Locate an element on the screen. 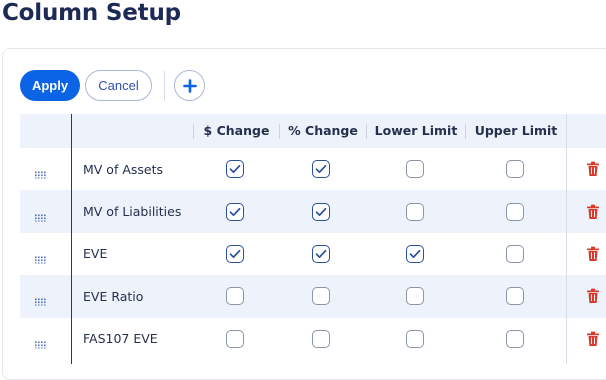  table-row: FAS107 EVE is located at coordinates (313, 339).